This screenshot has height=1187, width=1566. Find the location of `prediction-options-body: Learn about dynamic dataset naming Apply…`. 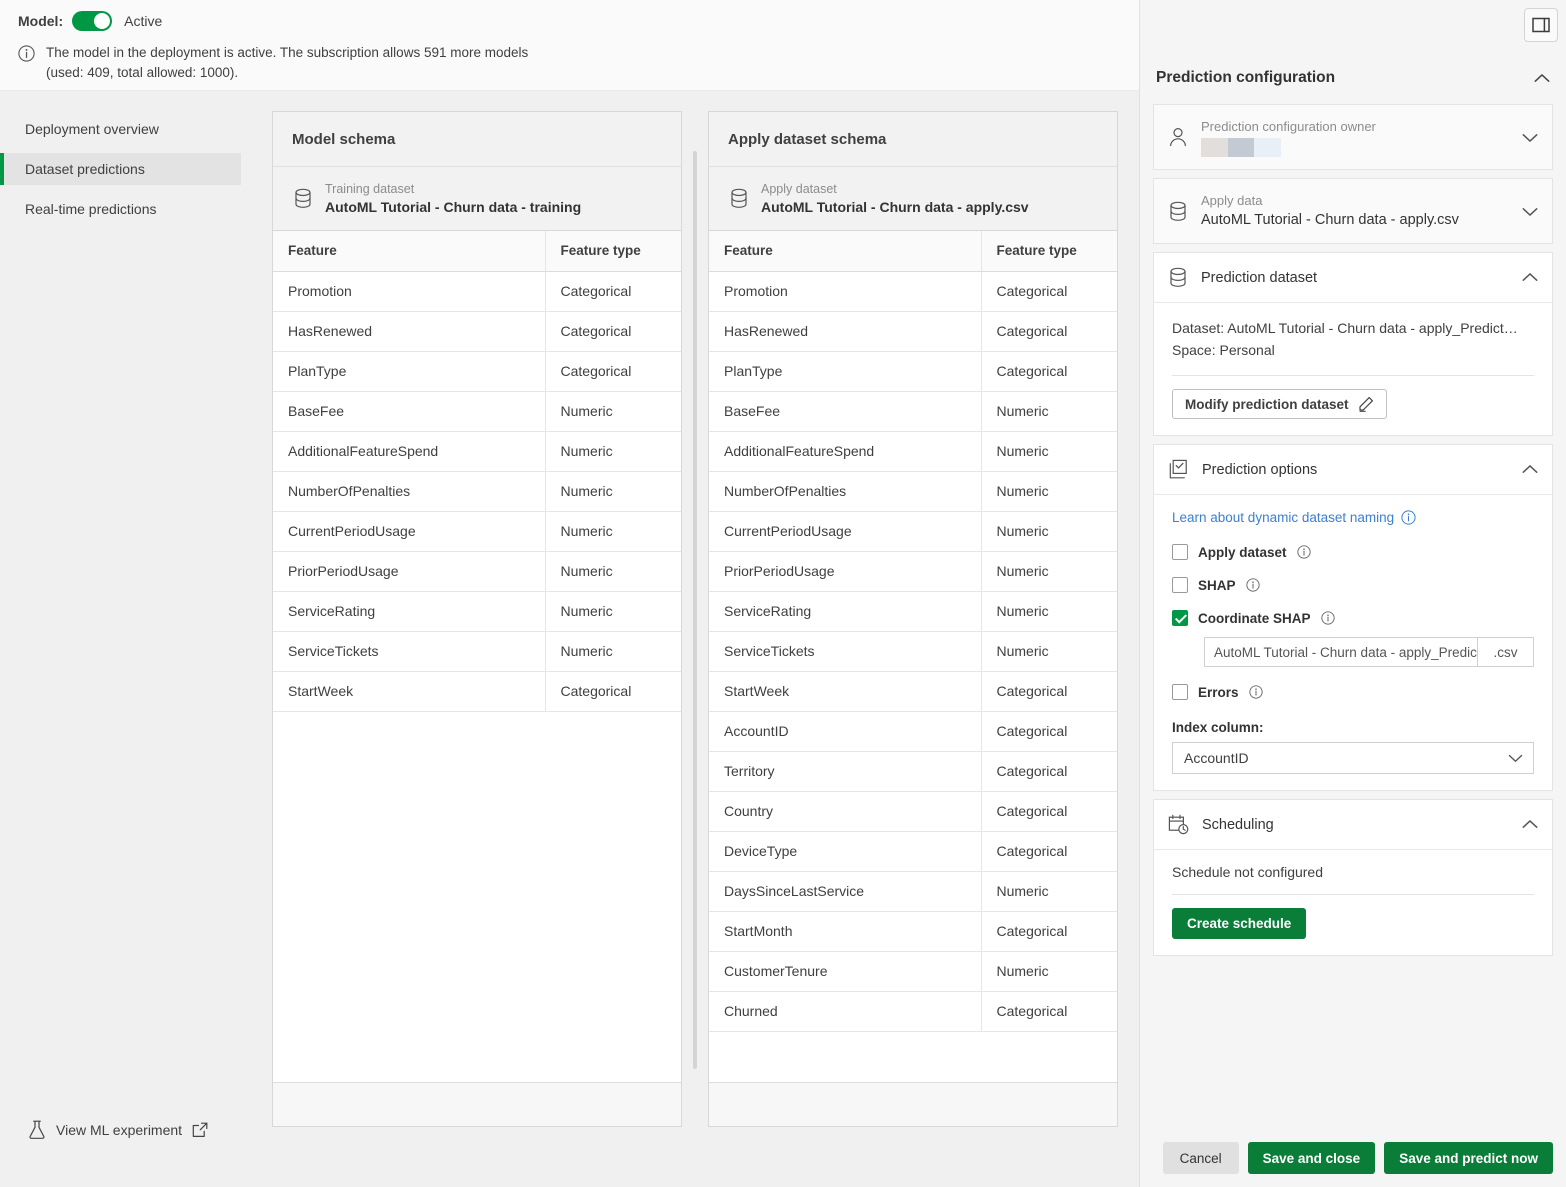

prediction-options-body: Learn about dynamic dataset naming Apply… is located at coordinates (1353, 642).